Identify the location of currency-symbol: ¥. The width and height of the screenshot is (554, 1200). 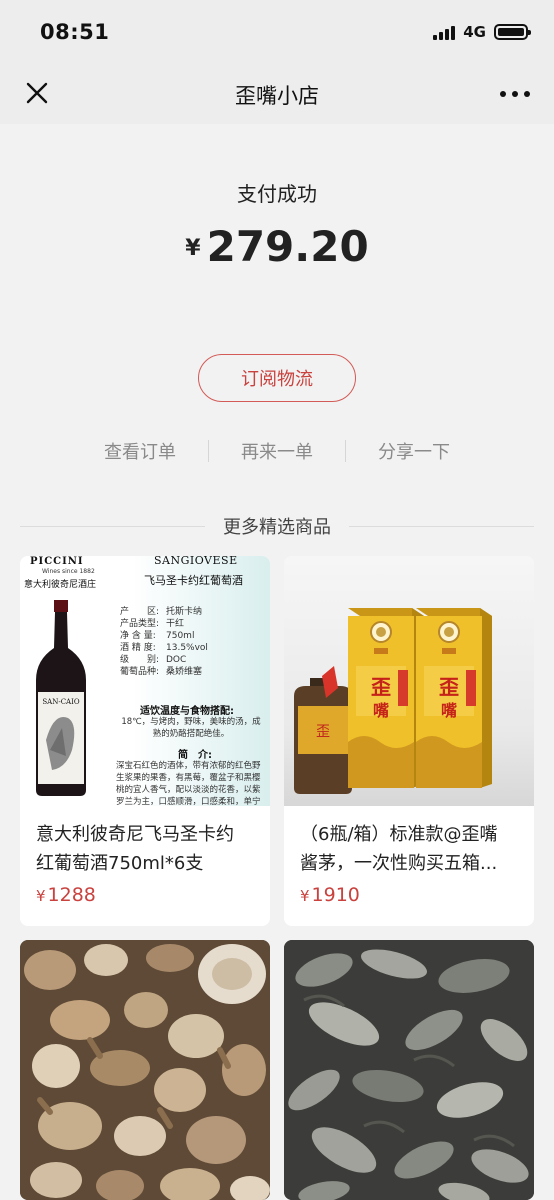
(193, 248).